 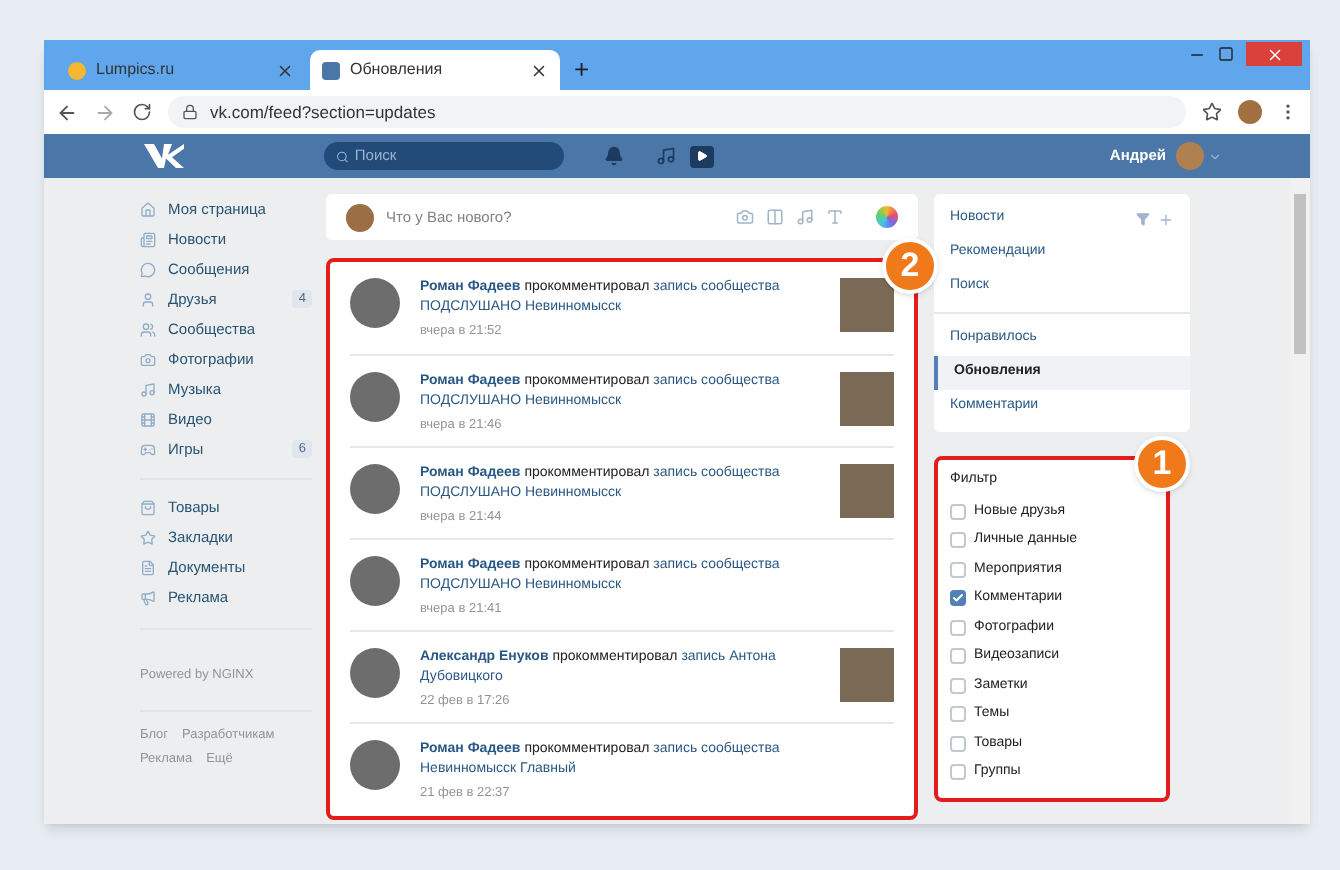 What do you see at coordinates (148, 299) in the screenshot?
I see `user-icon` at bounding box center [148, 299].